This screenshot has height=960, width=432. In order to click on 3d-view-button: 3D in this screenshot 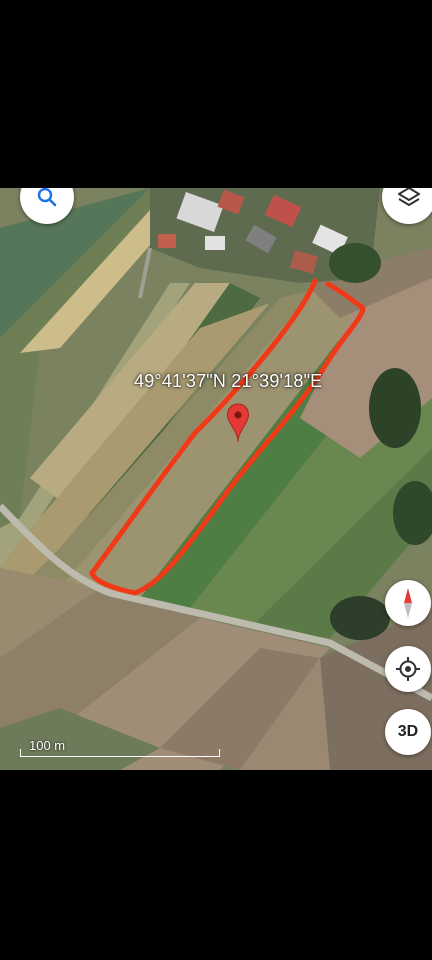, I will do `click(408, 732)`.